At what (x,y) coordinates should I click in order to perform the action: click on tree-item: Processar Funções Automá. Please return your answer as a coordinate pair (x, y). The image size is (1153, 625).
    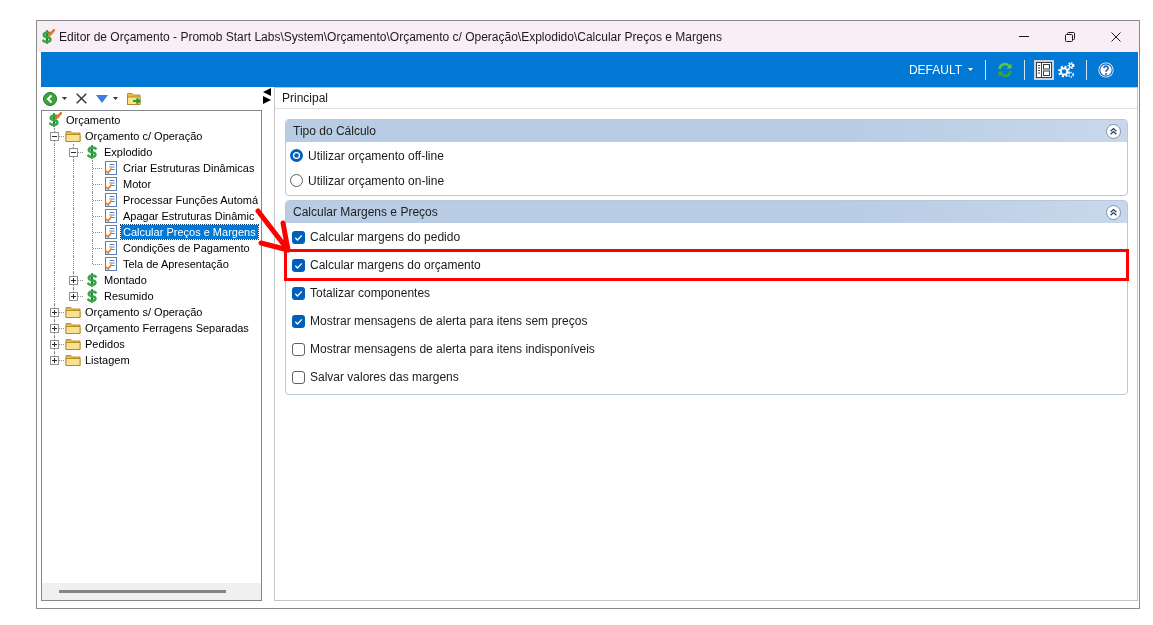
    Looking at the image, I should click on (191, 200).